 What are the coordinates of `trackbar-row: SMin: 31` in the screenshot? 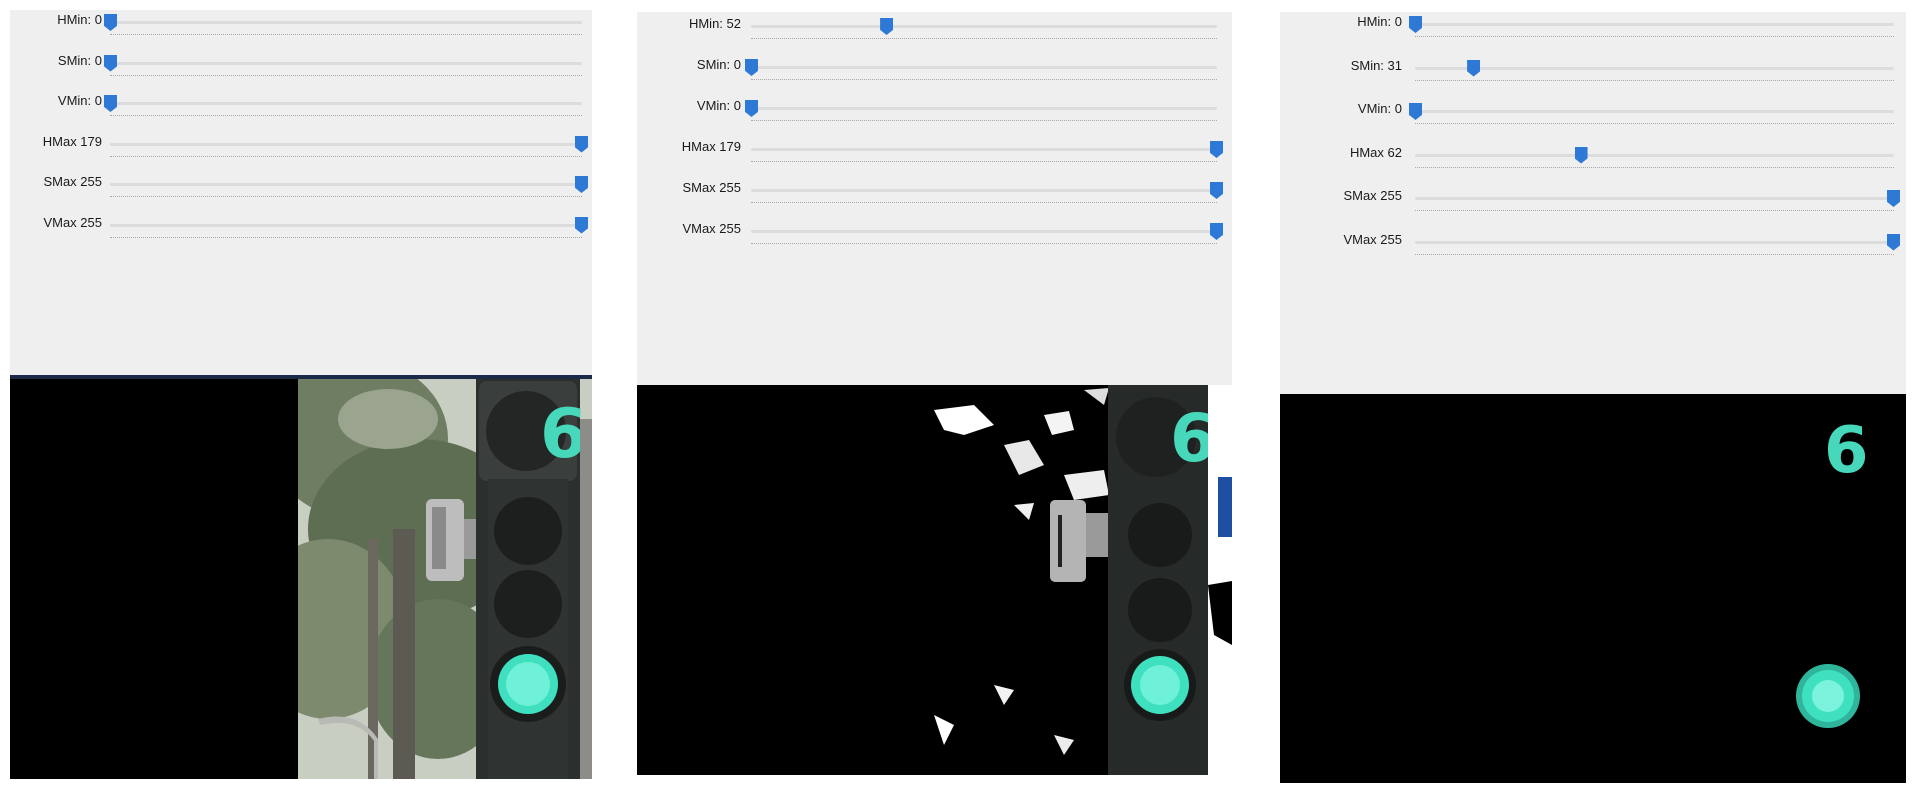 It's located at (1593, 70).